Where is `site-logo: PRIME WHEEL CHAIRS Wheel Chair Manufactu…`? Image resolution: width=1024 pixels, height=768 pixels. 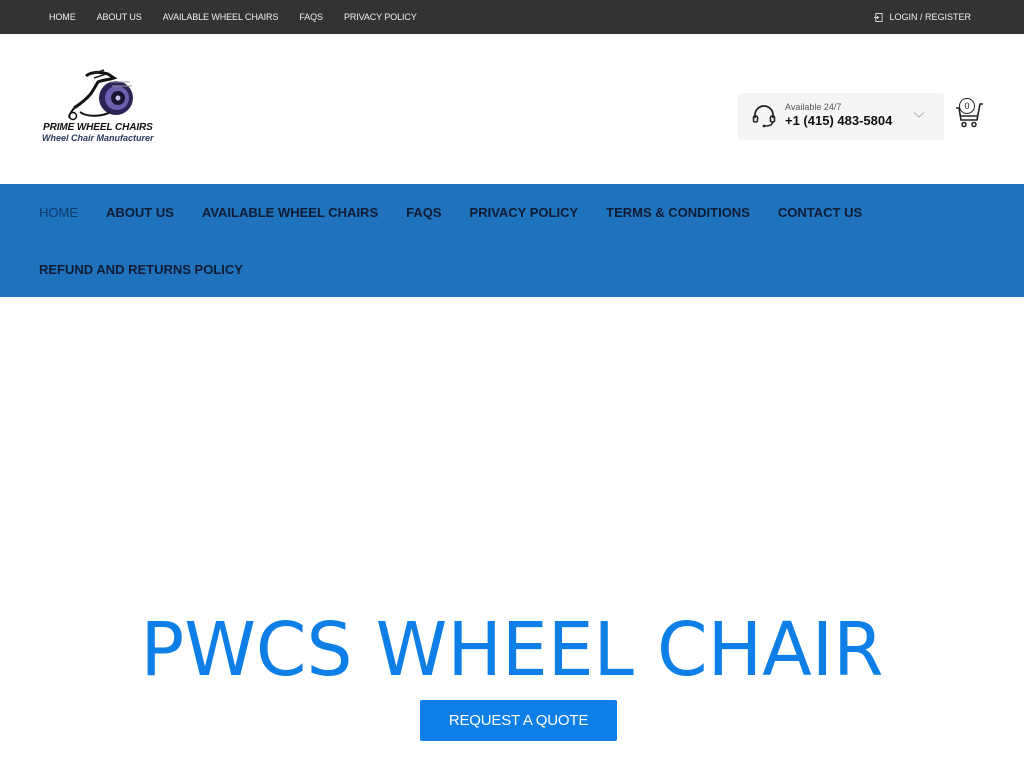 site-logo: PRIME WHEEL CHAIRS Wheel Chair Manufactu… is located at coordinates (102, 107).